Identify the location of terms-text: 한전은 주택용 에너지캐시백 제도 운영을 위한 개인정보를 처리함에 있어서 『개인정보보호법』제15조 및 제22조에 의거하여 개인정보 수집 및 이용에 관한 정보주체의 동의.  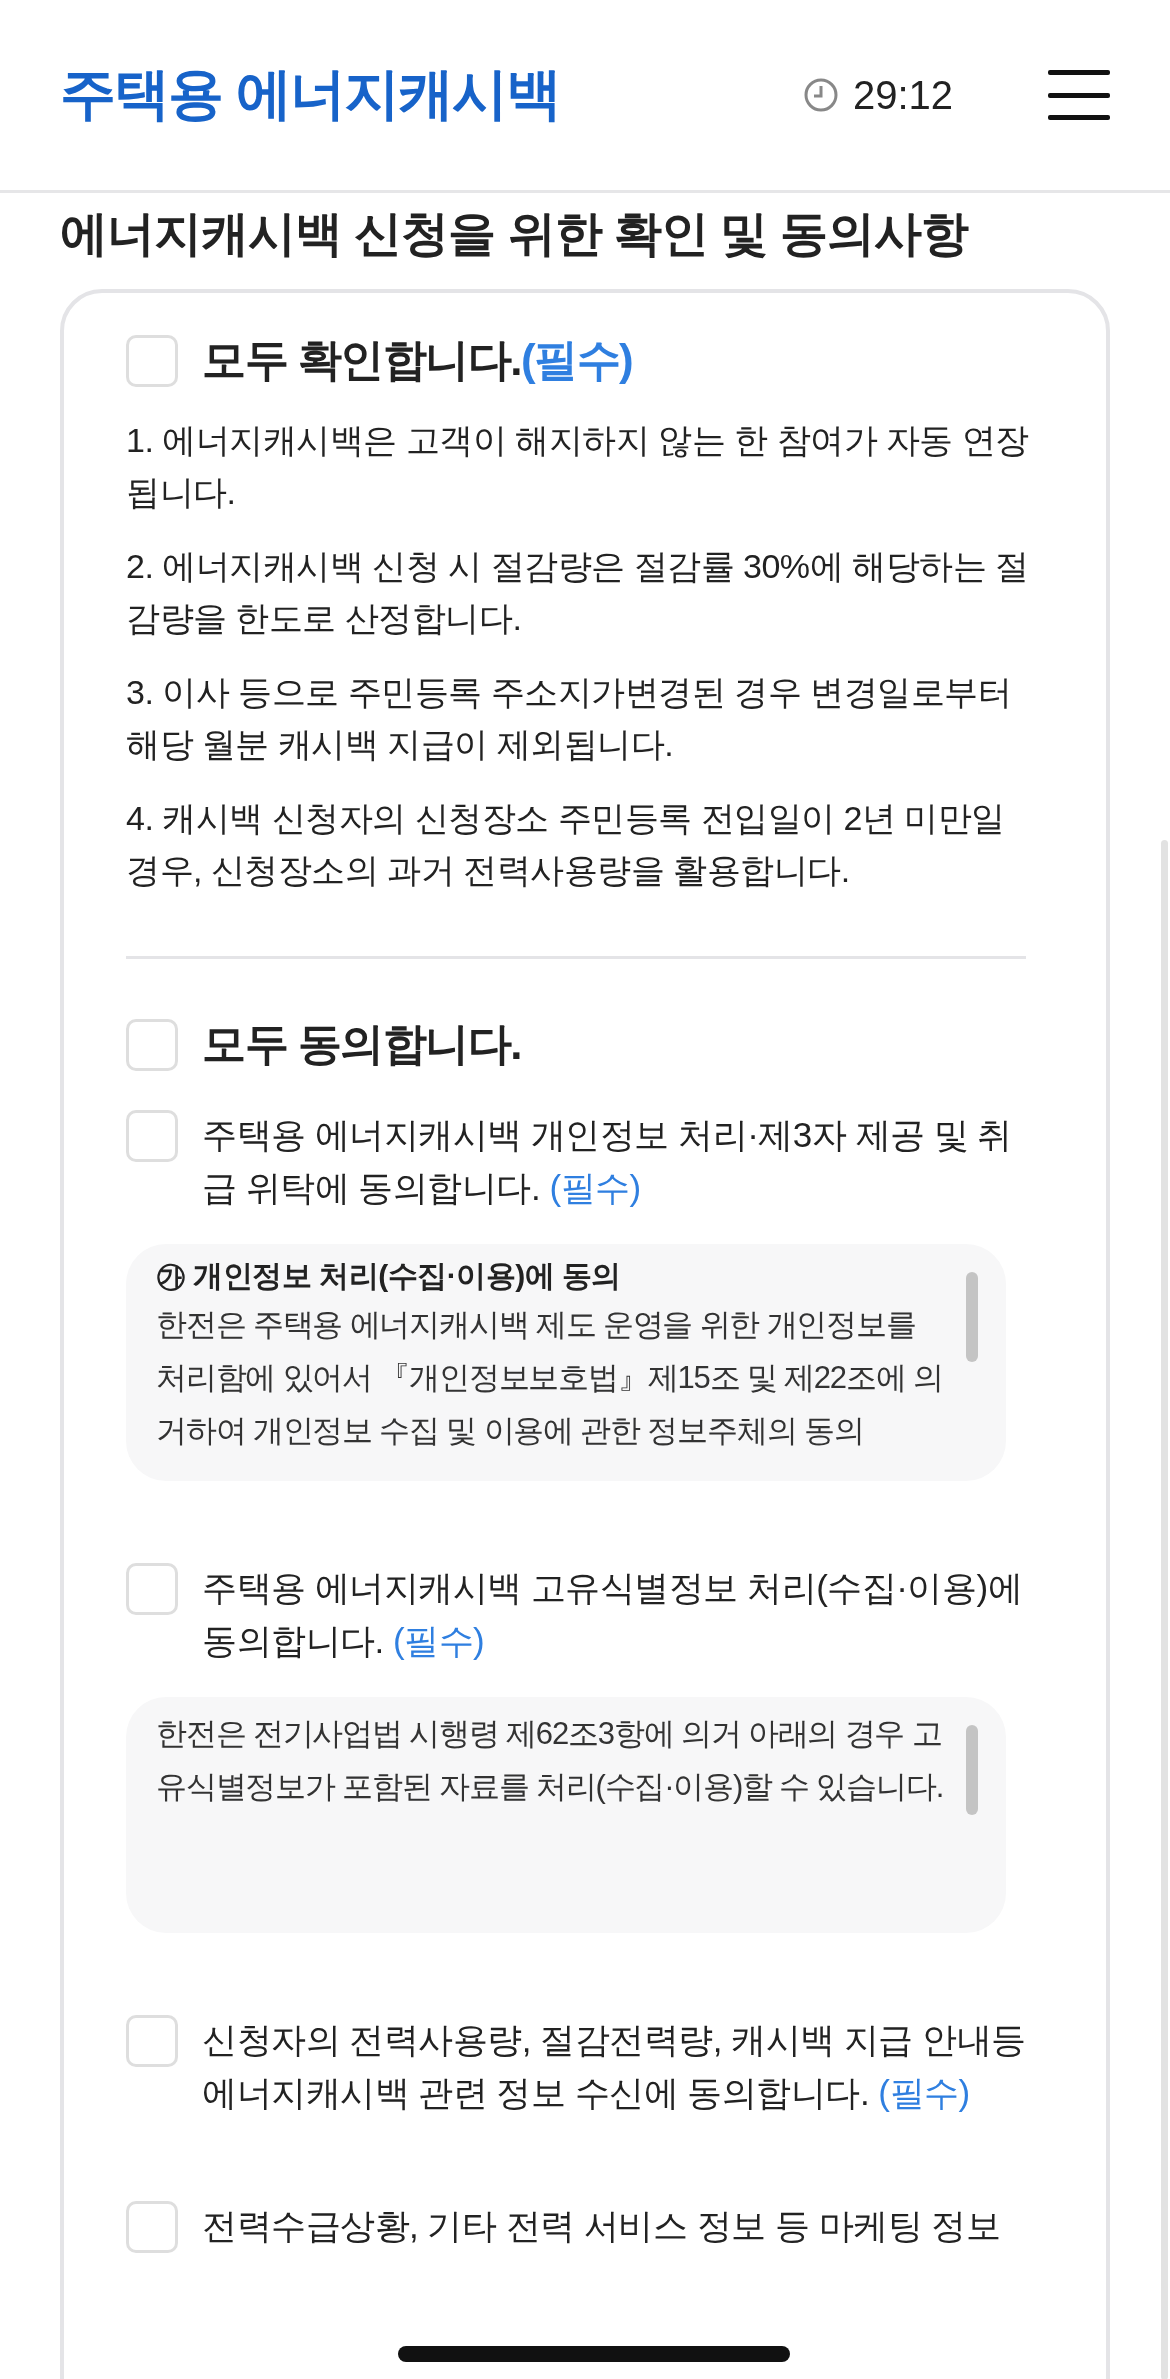
(550, 1377).